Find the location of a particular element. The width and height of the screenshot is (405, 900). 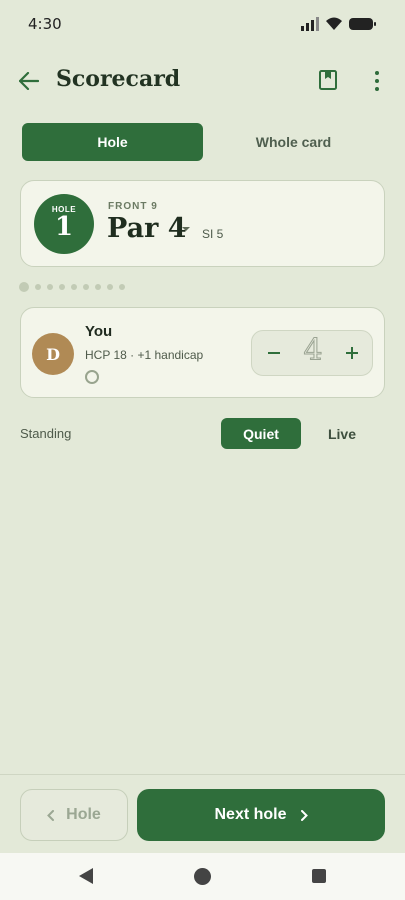

status-bar: 4:30 is located at coordinates (202, 24).